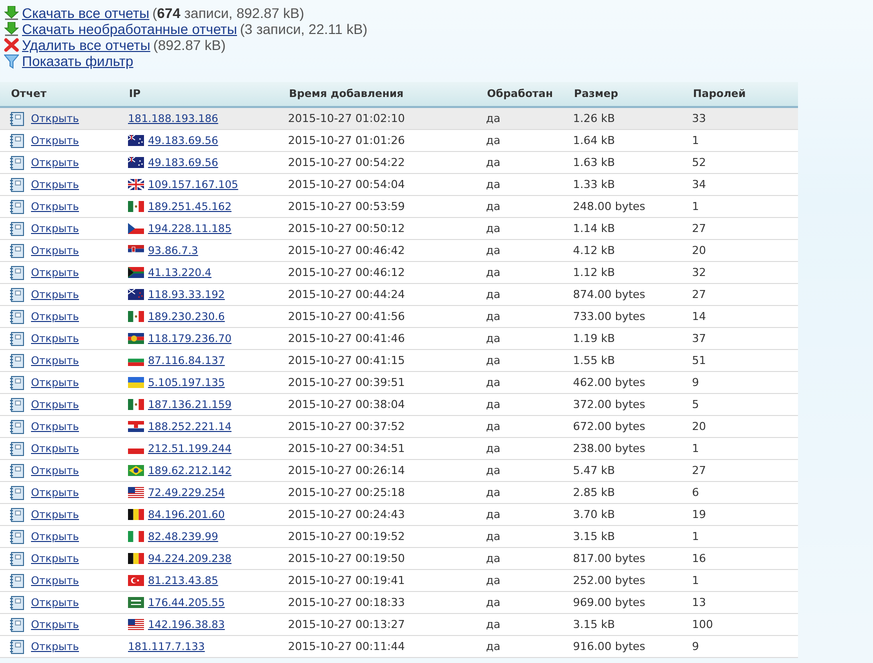  Describe the element at coordinates (190, 404) in the screenshot. I see `ip-link: 187.136.21.159` at that location.